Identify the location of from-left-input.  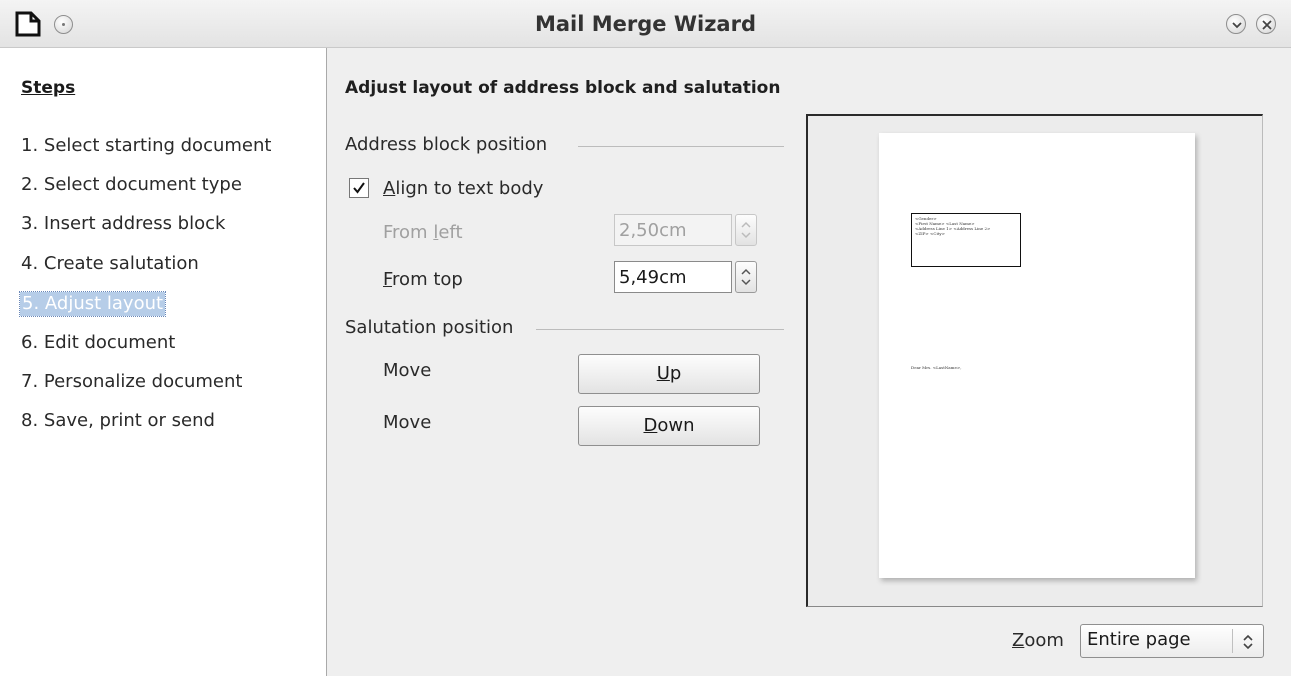
(673, 230).